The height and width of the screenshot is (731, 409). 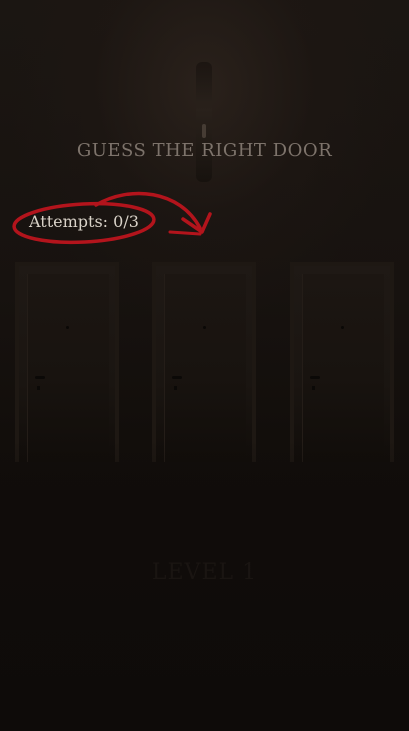 I want to click on annotation-tail-icon, so click(x=185, y=233).